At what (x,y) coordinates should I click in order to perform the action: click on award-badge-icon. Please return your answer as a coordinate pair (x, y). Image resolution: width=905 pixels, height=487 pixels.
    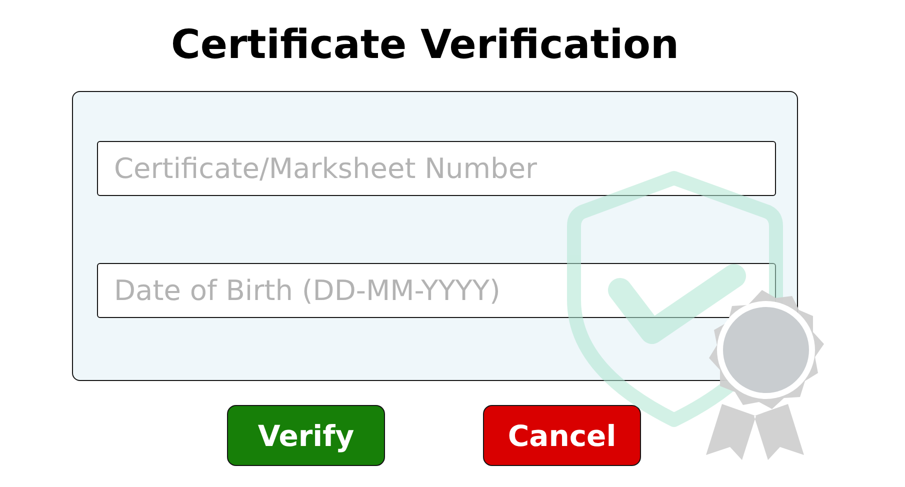
    Looking at the image, I should click on (765, 375).